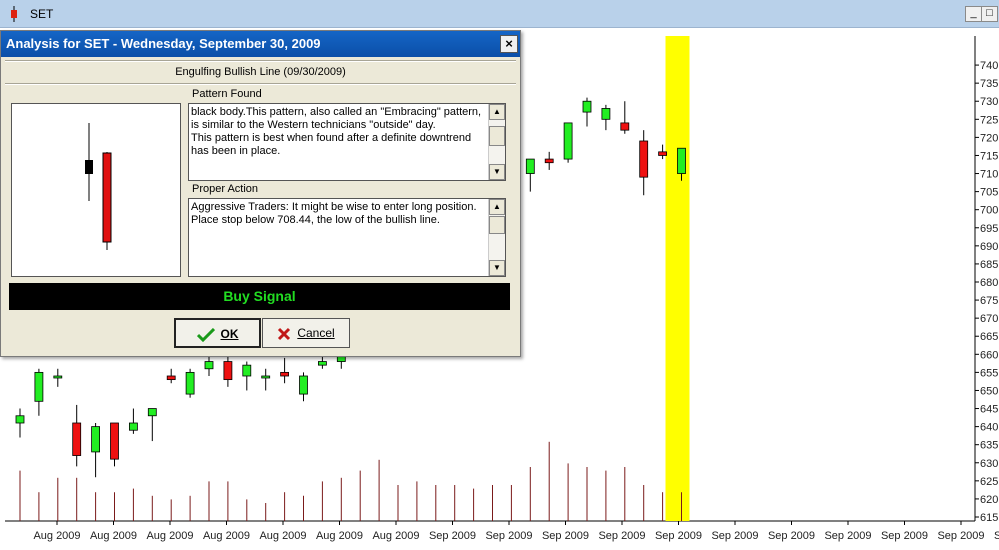 The image size is (999, 550). Describe the element at coordinates (973, 14) in the screenshot. I see `minimize-button: _` at that location.